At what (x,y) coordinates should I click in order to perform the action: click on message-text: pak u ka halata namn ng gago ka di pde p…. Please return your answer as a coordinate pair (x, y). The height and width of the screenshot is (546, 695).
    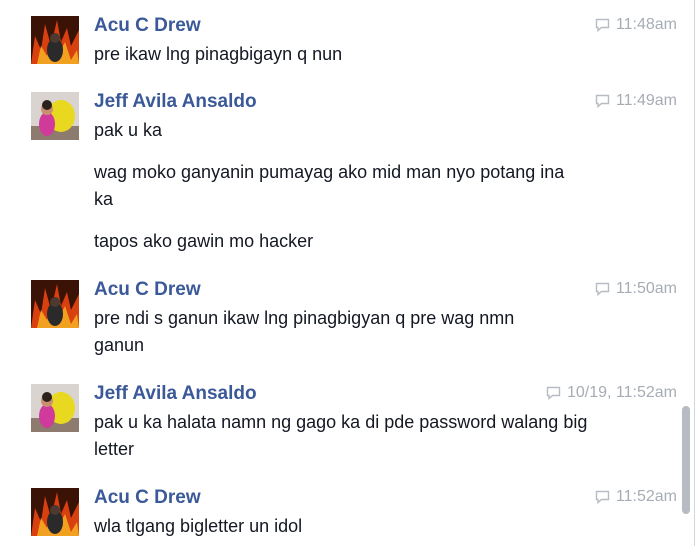
    Looking at the image, I should click on (341, 435).